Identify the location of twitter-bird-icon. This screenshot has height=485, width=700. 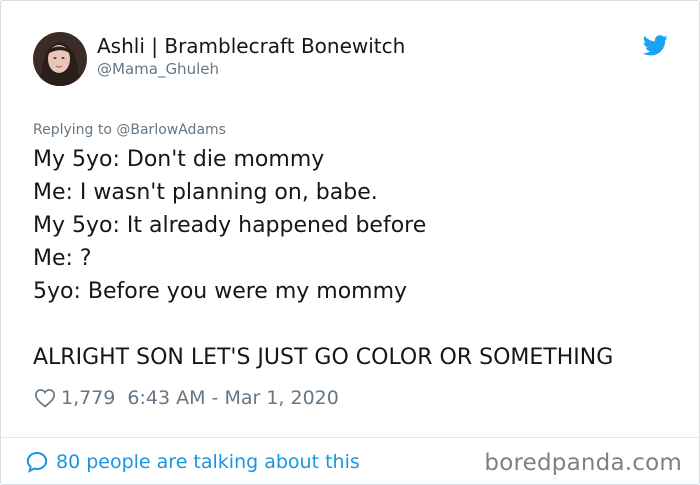
(655, 45).